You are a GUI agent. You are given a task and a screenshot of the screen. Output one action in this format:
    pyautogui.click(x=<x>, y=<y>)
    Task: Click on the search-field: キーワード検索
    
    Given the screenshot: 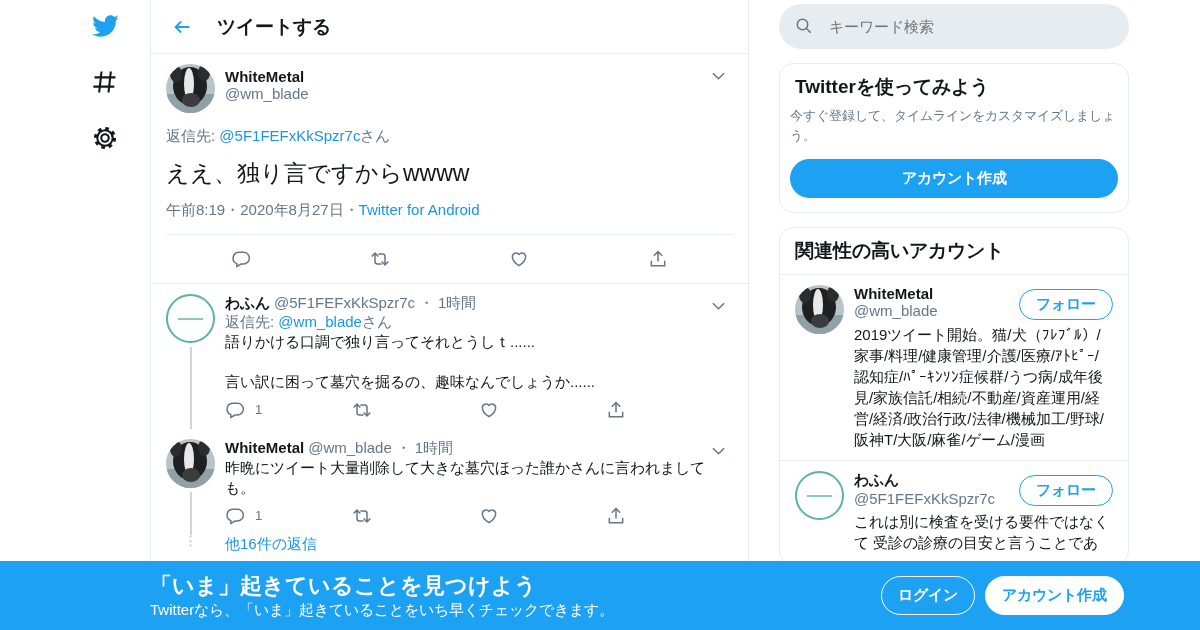 What is the action you would take?
    pyautogui.click(x=954, y=26)
    